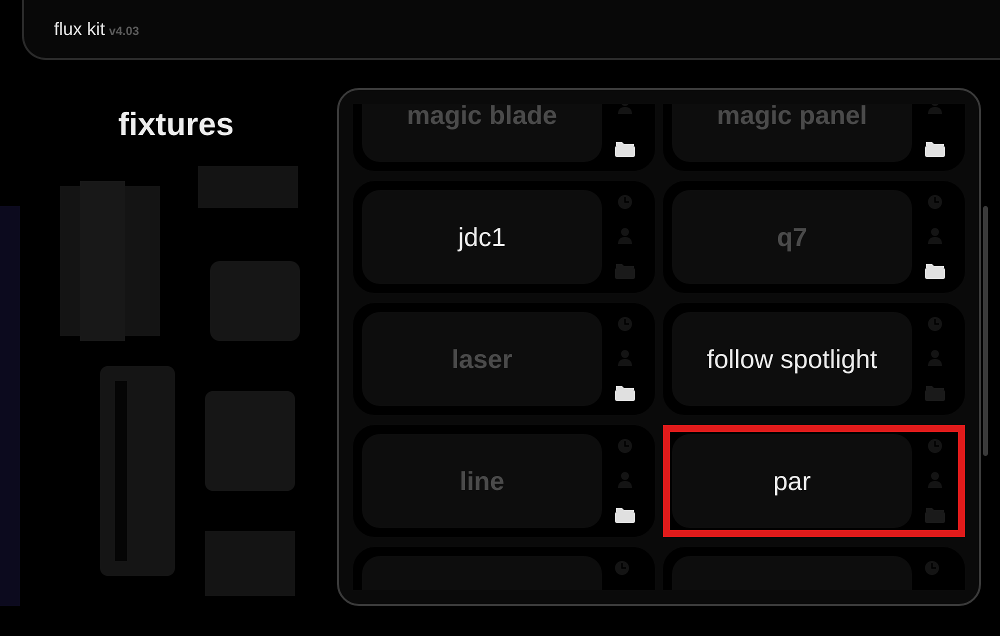  What do you see at coordinates (176, 124) in the screenshot?
I see `section-title: fixtures` at bounding box center [176, 124].